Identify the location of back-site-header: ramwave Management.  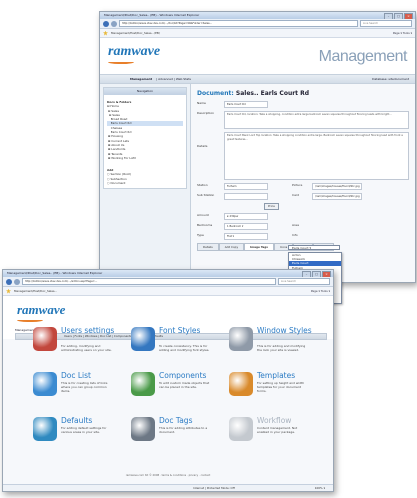
(257, 56).